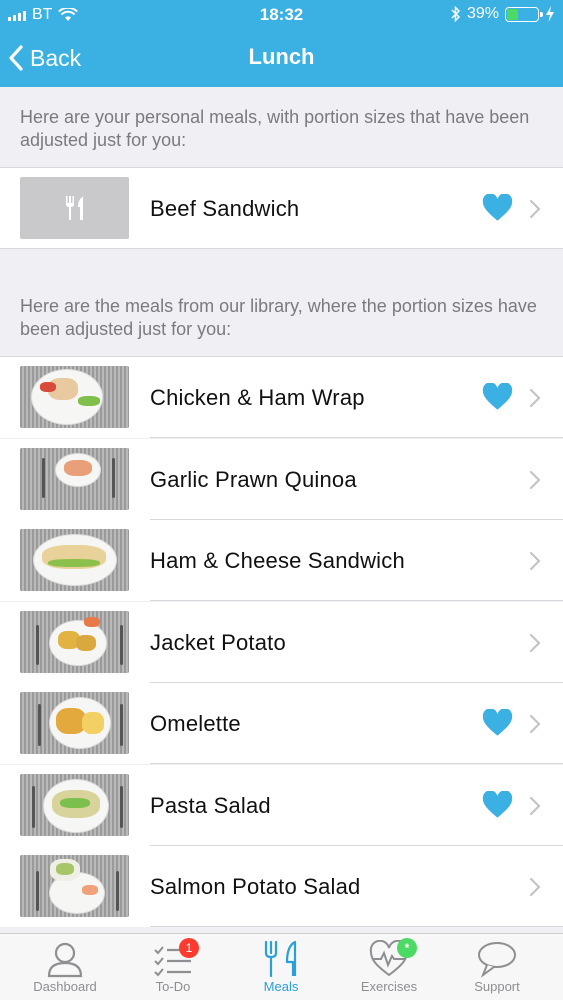  I want to click on meal-thumbnail-placeholder, so click(74, 208).